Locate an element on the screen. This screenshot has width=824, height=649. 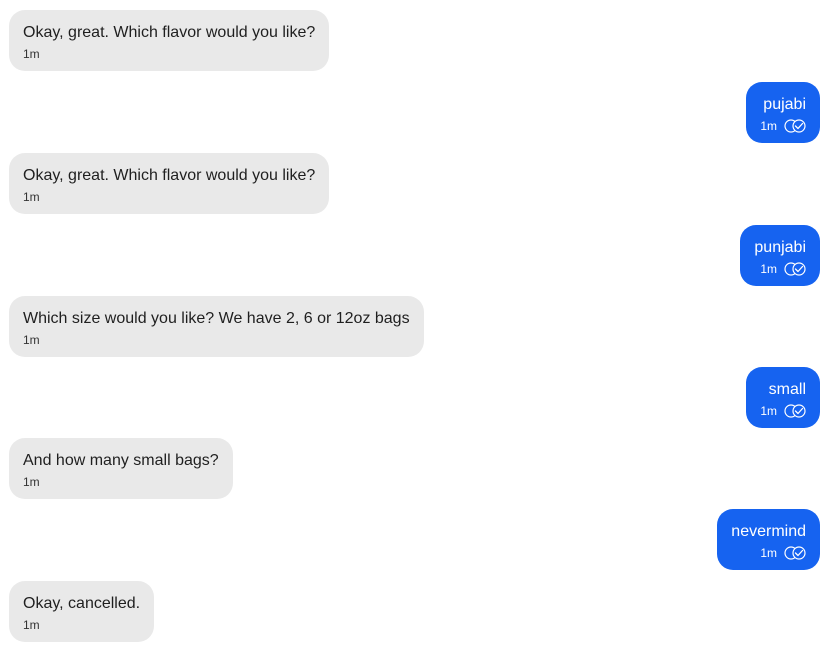
bot-message: Okay, cancelled. 1m is located at coordinates (82, 611).